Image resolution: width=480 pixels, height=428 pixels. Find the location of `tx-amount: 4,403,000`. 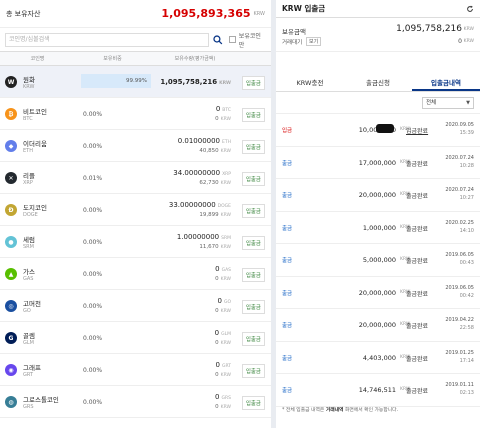

tx-amount: 4,403,000 is located at coordinates (379, 357).